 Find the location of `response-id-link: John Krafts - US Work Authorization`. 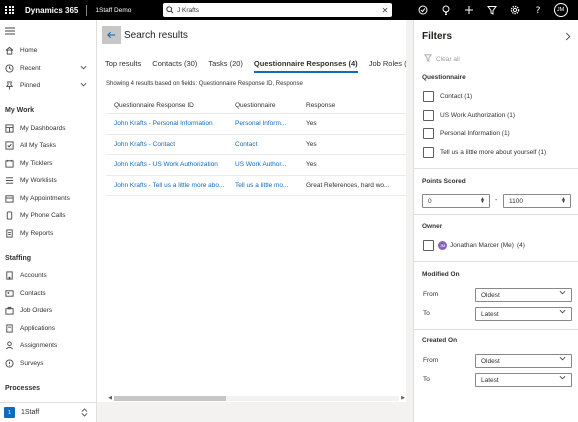

response-id-link: John Krafts - US Work Authorization is located at coordinates (170, 164).